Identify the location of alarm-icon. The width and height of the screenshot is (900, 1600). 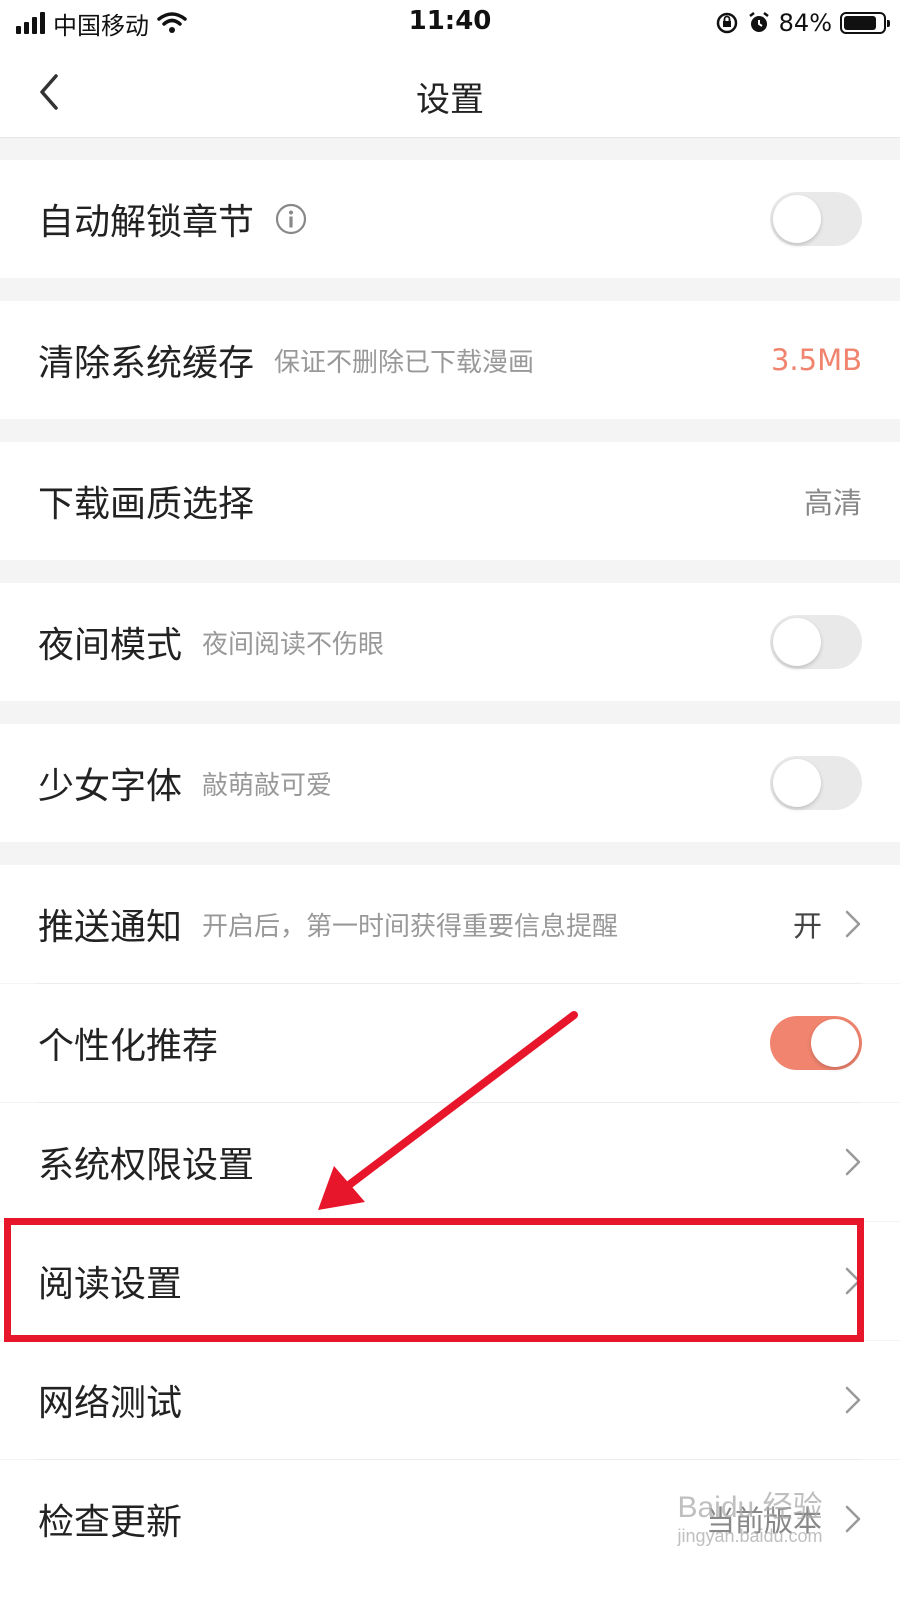
(758, 22).